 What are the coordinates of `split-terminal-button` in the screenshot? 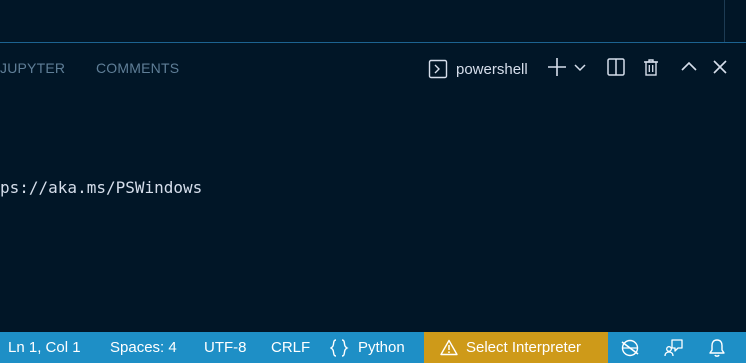 It's located at (616, 69).